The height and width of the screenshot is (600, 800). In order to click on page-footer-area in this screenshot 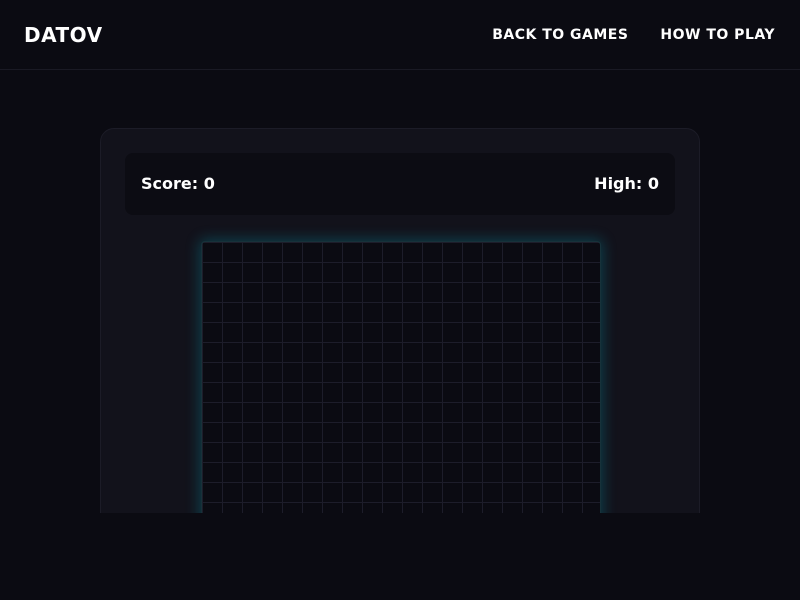, I will do `click(400, 556)`.